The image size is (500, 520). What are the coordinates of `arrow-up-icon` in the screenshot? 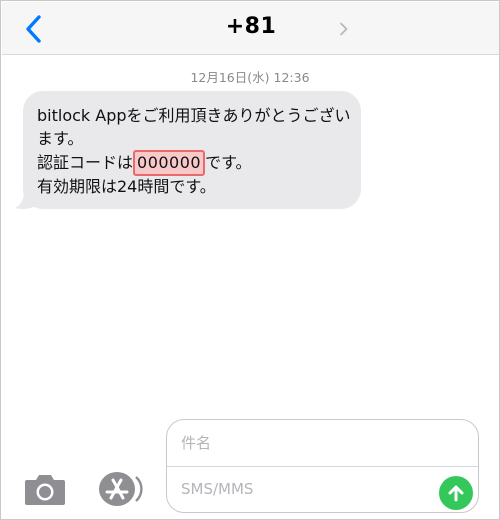 It's located at (456, 493).